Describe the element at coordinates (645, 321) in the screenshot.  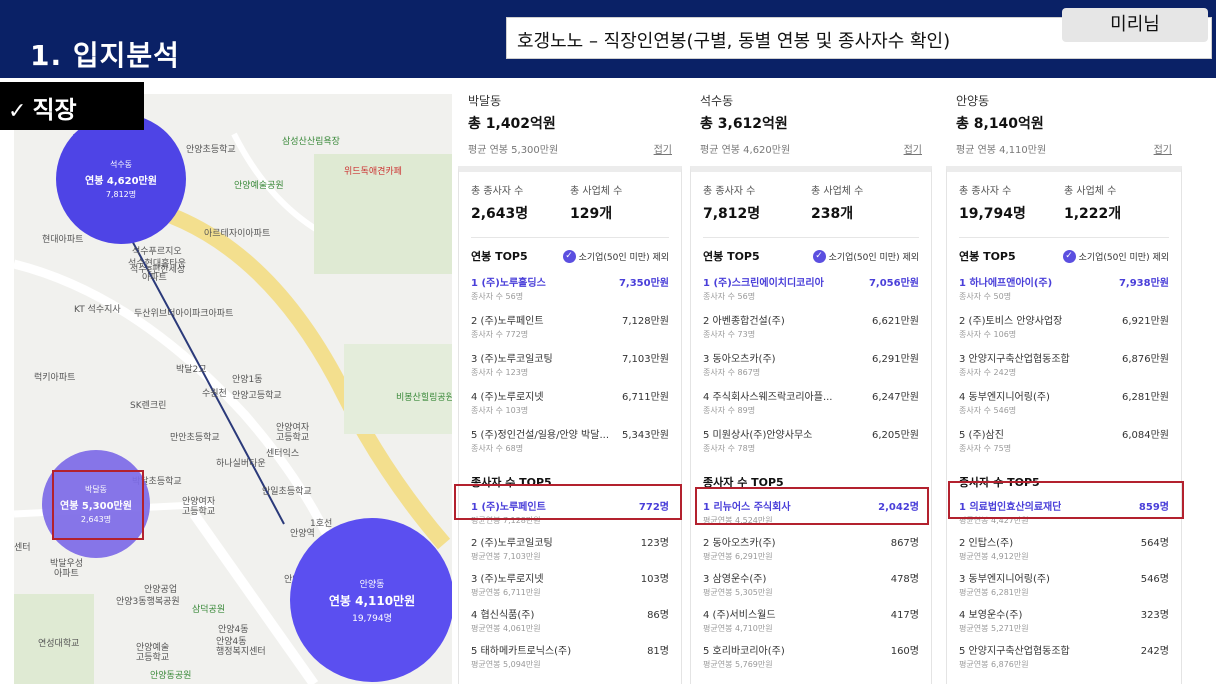
I see `company-value: 7,128만원` at that location.